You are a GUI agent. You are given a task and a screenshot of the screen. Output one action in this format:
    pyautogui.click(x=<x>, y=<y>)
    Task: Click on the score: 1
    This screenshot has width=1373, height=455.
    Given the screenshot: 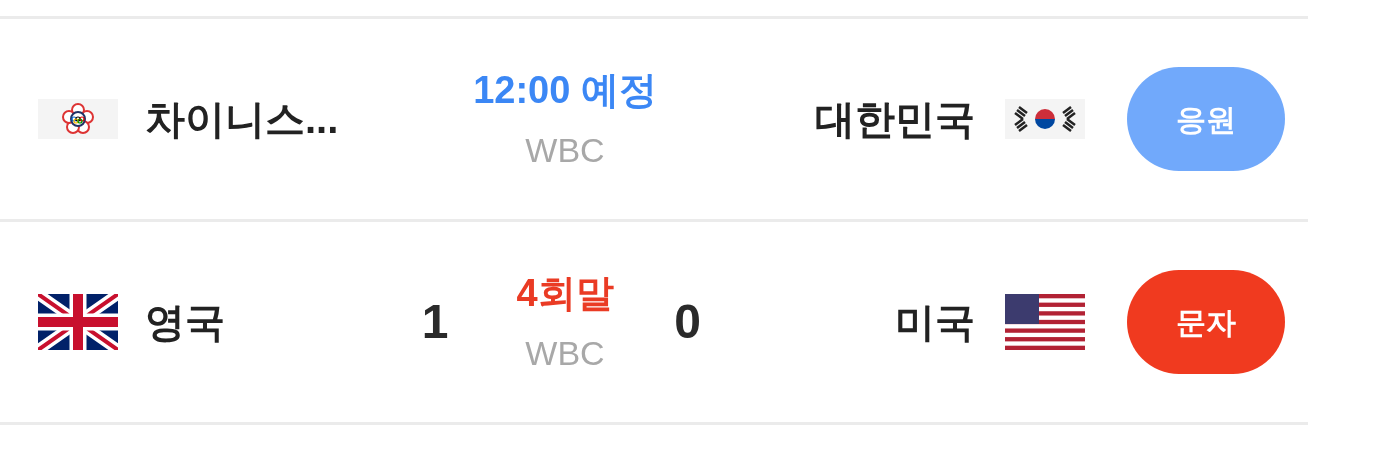 What is the action you would take?
    pyautogui.click(x=435, y=322)
    